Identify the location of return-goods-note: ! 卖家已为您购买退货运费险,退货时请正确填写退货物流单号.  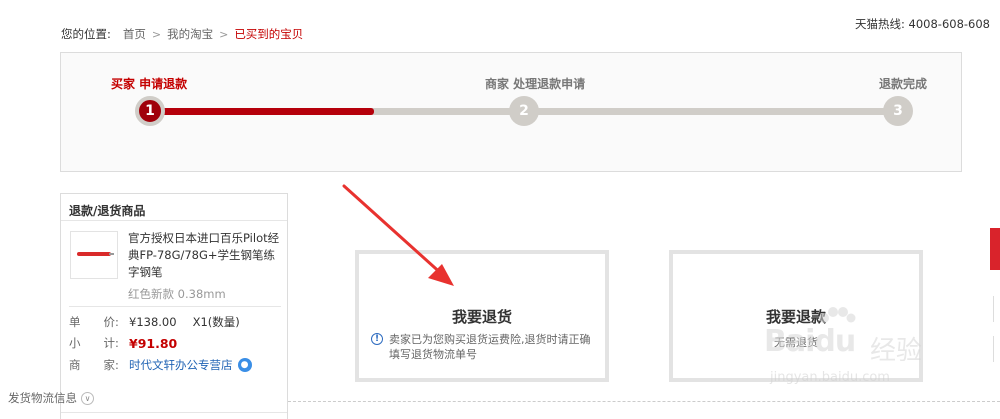
(486, 347).